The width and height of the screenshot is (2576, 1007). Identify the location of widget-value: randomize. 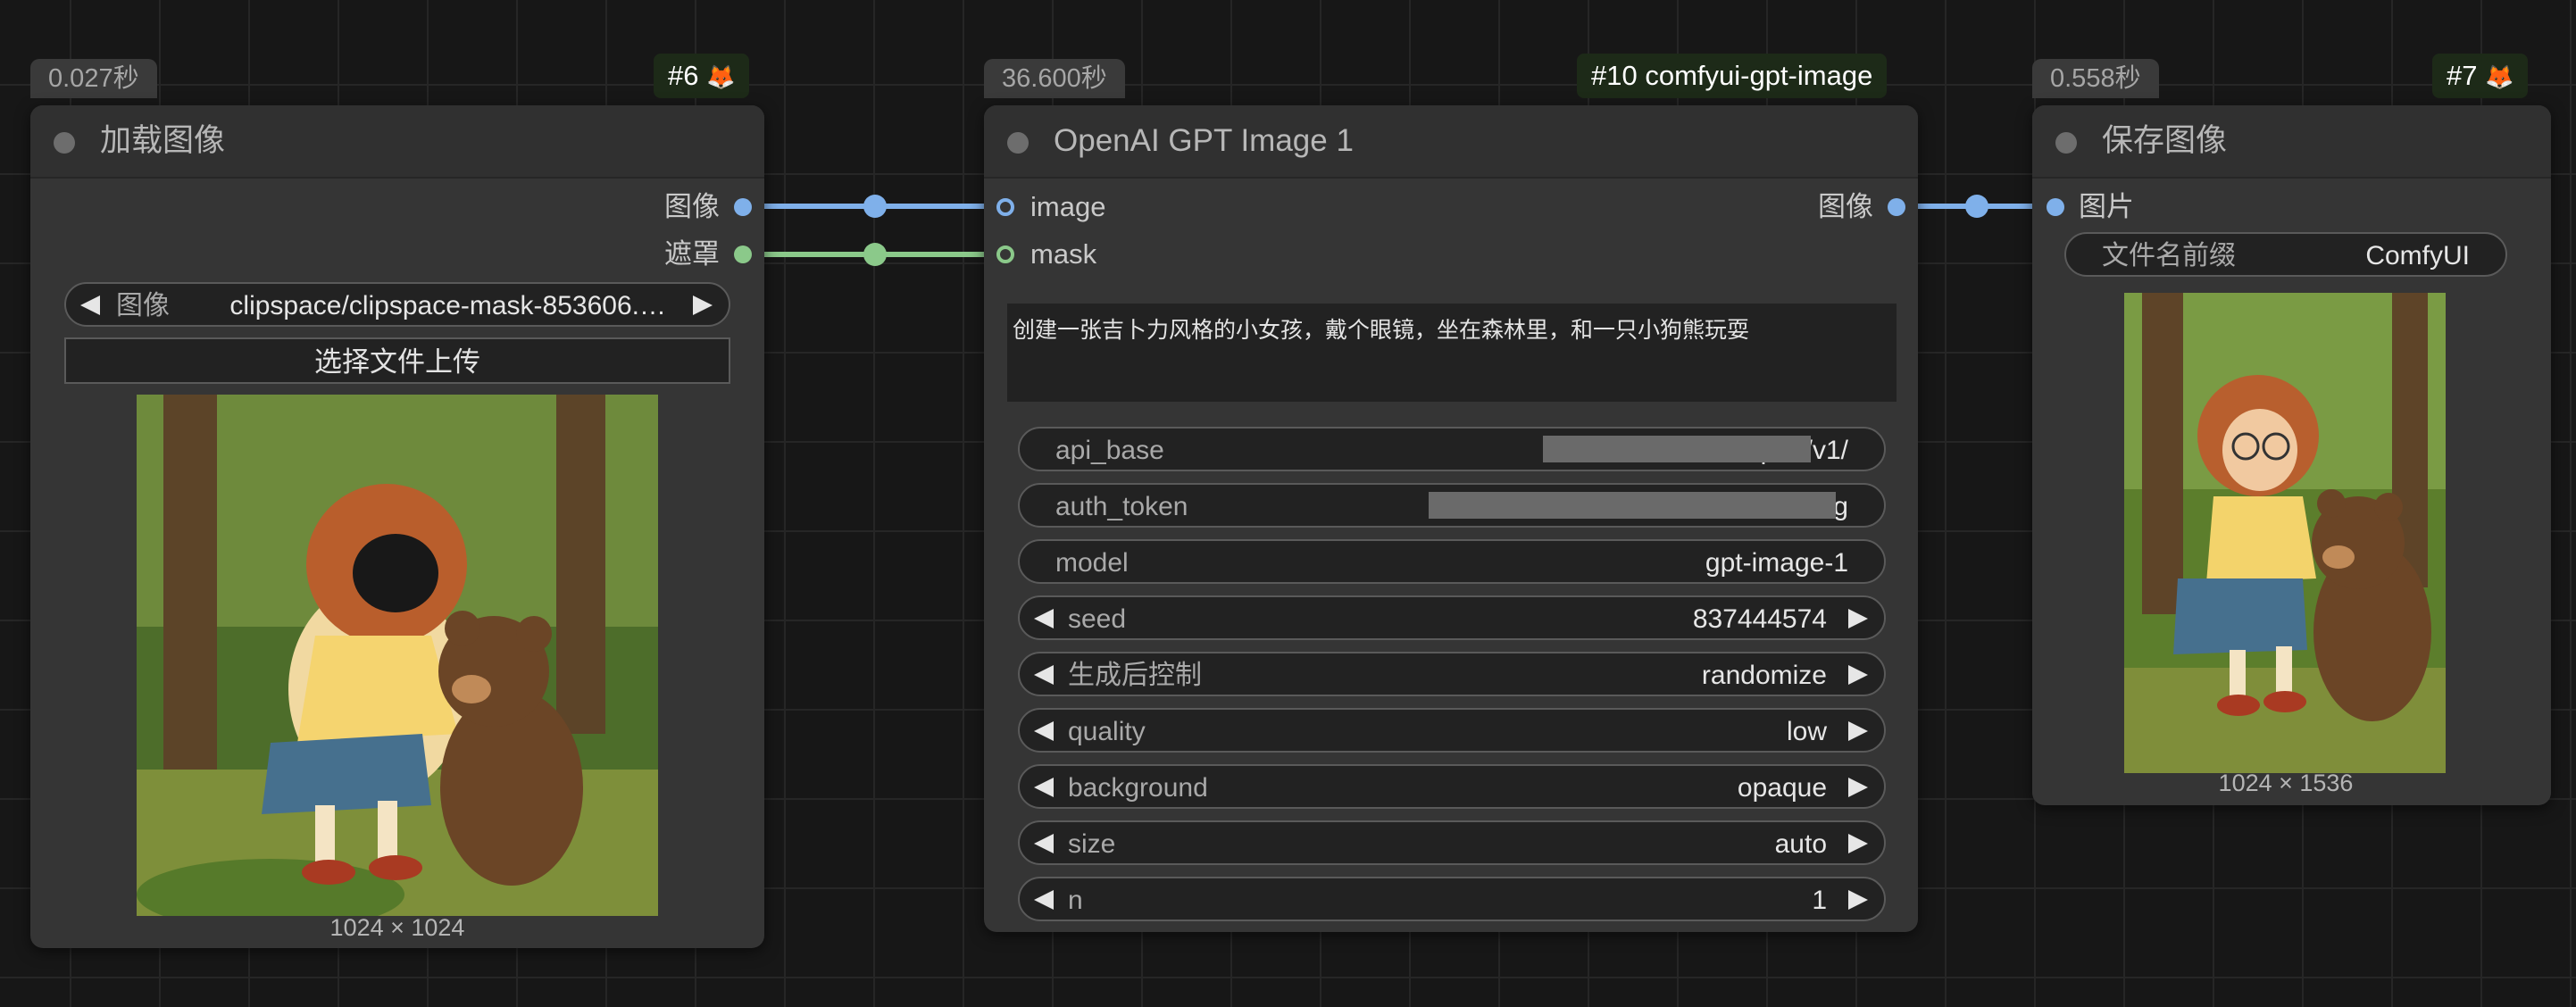
(1764, 675).